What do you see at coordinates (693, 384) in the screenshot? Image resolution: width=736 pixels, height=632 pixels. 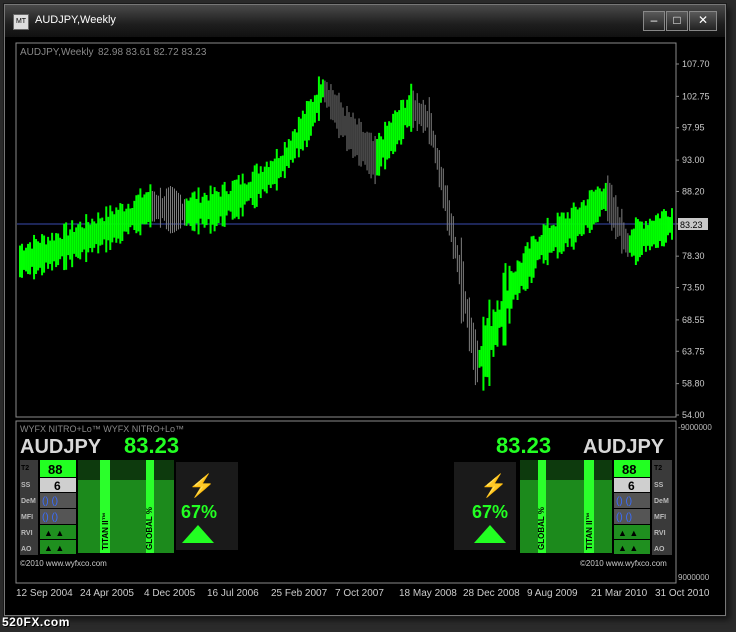 I see `y-tick-label: 58.80` at bounding box center [693, 384].